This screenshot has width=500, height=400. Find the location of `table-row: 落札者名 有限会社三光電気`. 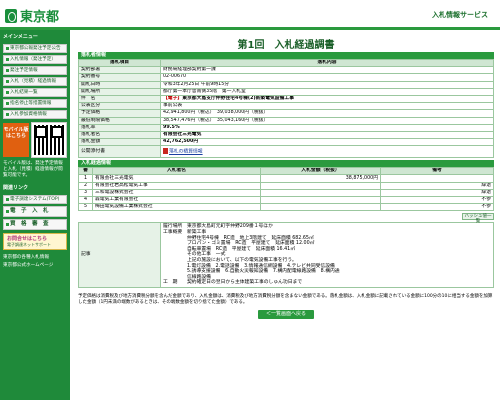

table-row: 落札者名 有限会社三光電気 is located at coordinates (286, 135).